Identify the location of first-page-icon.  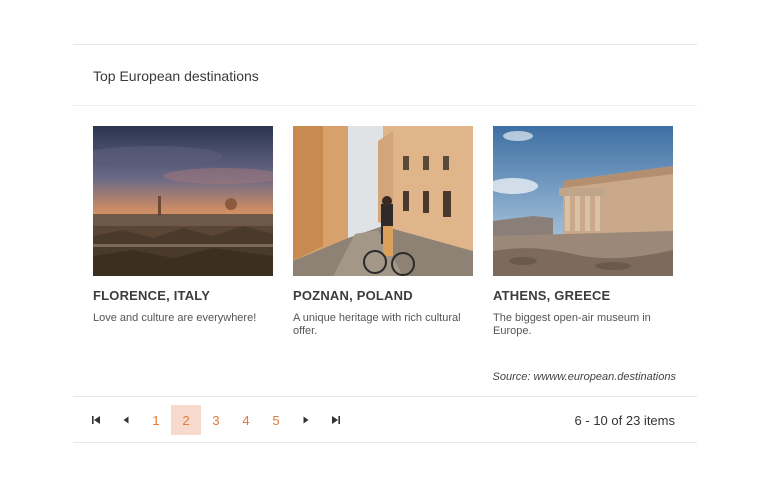
(96, 420).